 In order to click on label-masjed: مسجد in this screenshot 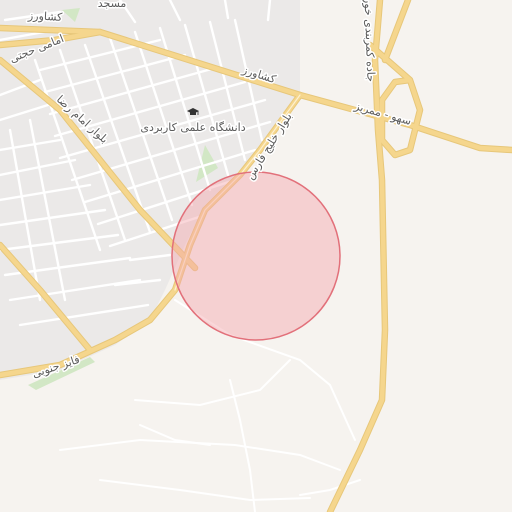, I will do `click(112, 5)`.